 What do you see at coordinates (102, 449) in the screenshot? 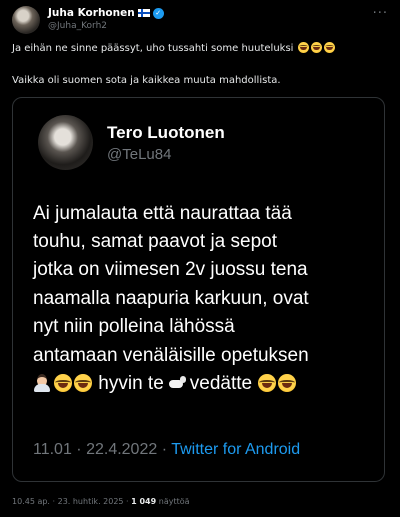
I see `quoted-timestamp: 11.01 · 22.4.2022 ·` at bounding box center [102, 449].